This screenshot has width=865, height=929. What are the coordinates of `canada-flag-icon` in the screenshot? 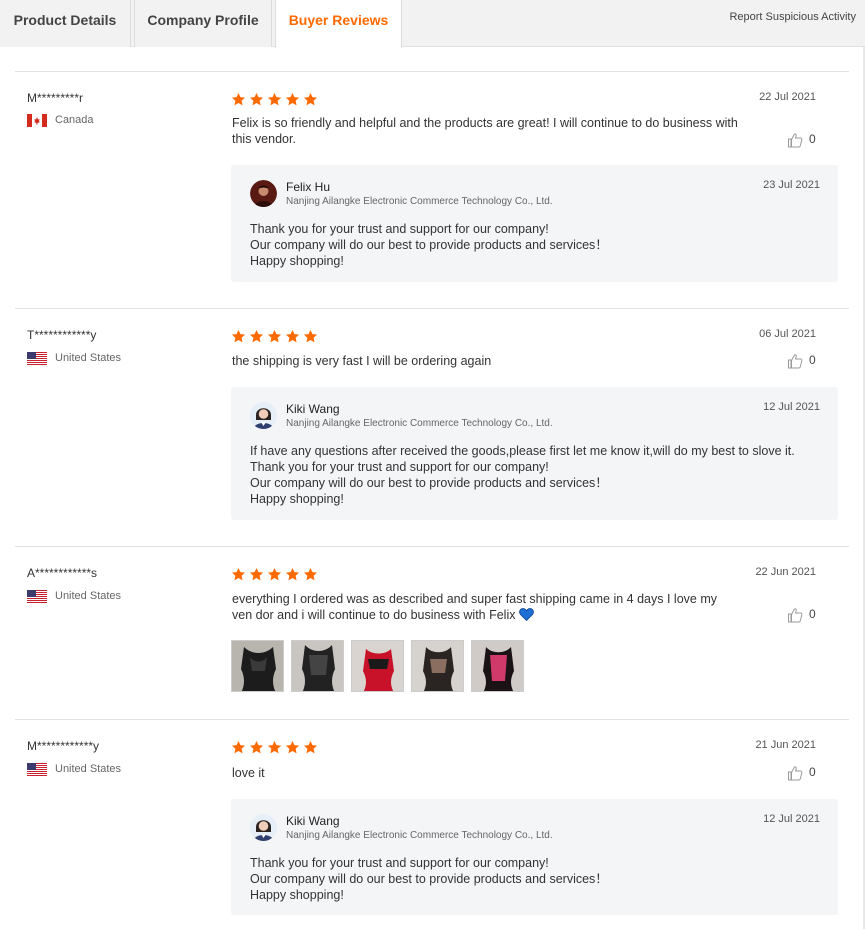 It's located at (37, 120).